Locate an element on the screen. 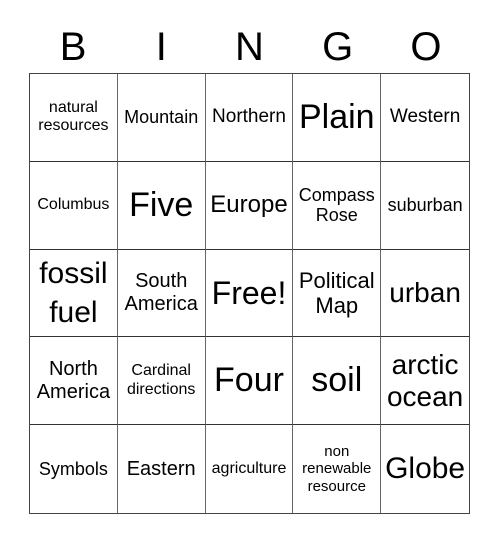 This screenshot has width=500, height=544. header-letter-g: G is located at coordinates (338, 47).